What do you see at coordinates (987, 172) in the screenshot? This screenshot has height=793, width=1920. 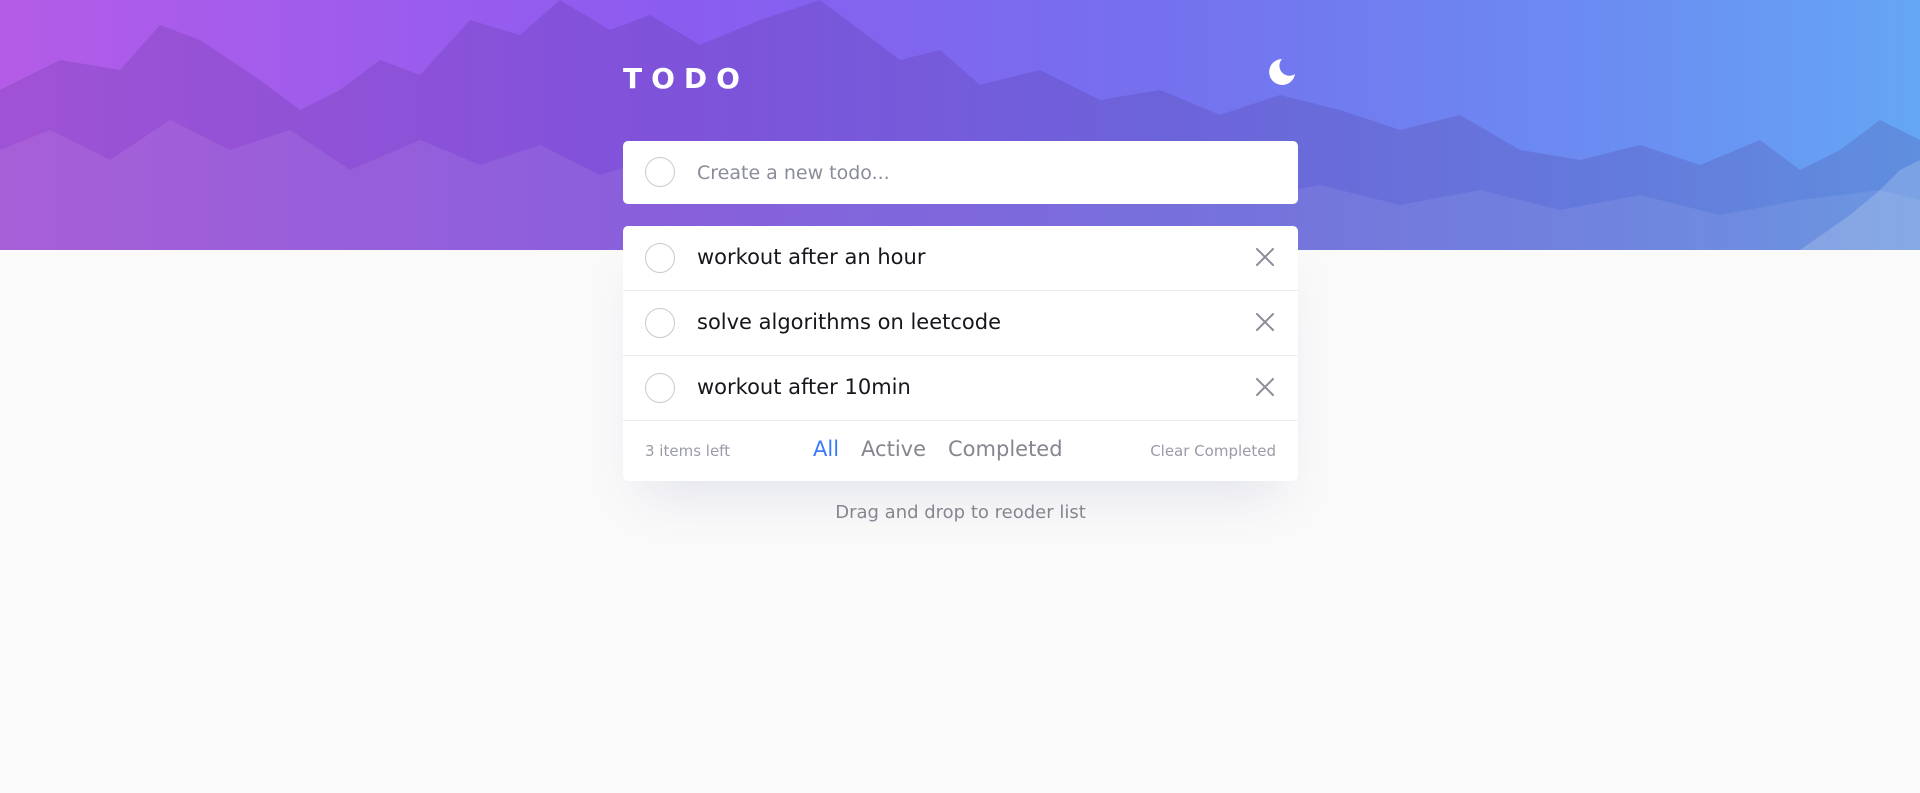 I see `new-todo-input` at bounding box center [987, 172].